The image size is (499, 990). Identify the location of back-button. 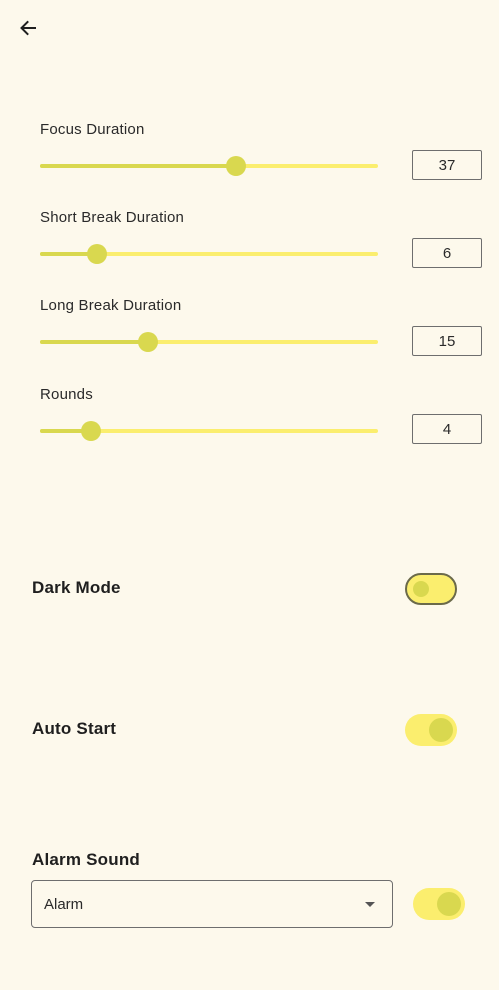
(28, 28).